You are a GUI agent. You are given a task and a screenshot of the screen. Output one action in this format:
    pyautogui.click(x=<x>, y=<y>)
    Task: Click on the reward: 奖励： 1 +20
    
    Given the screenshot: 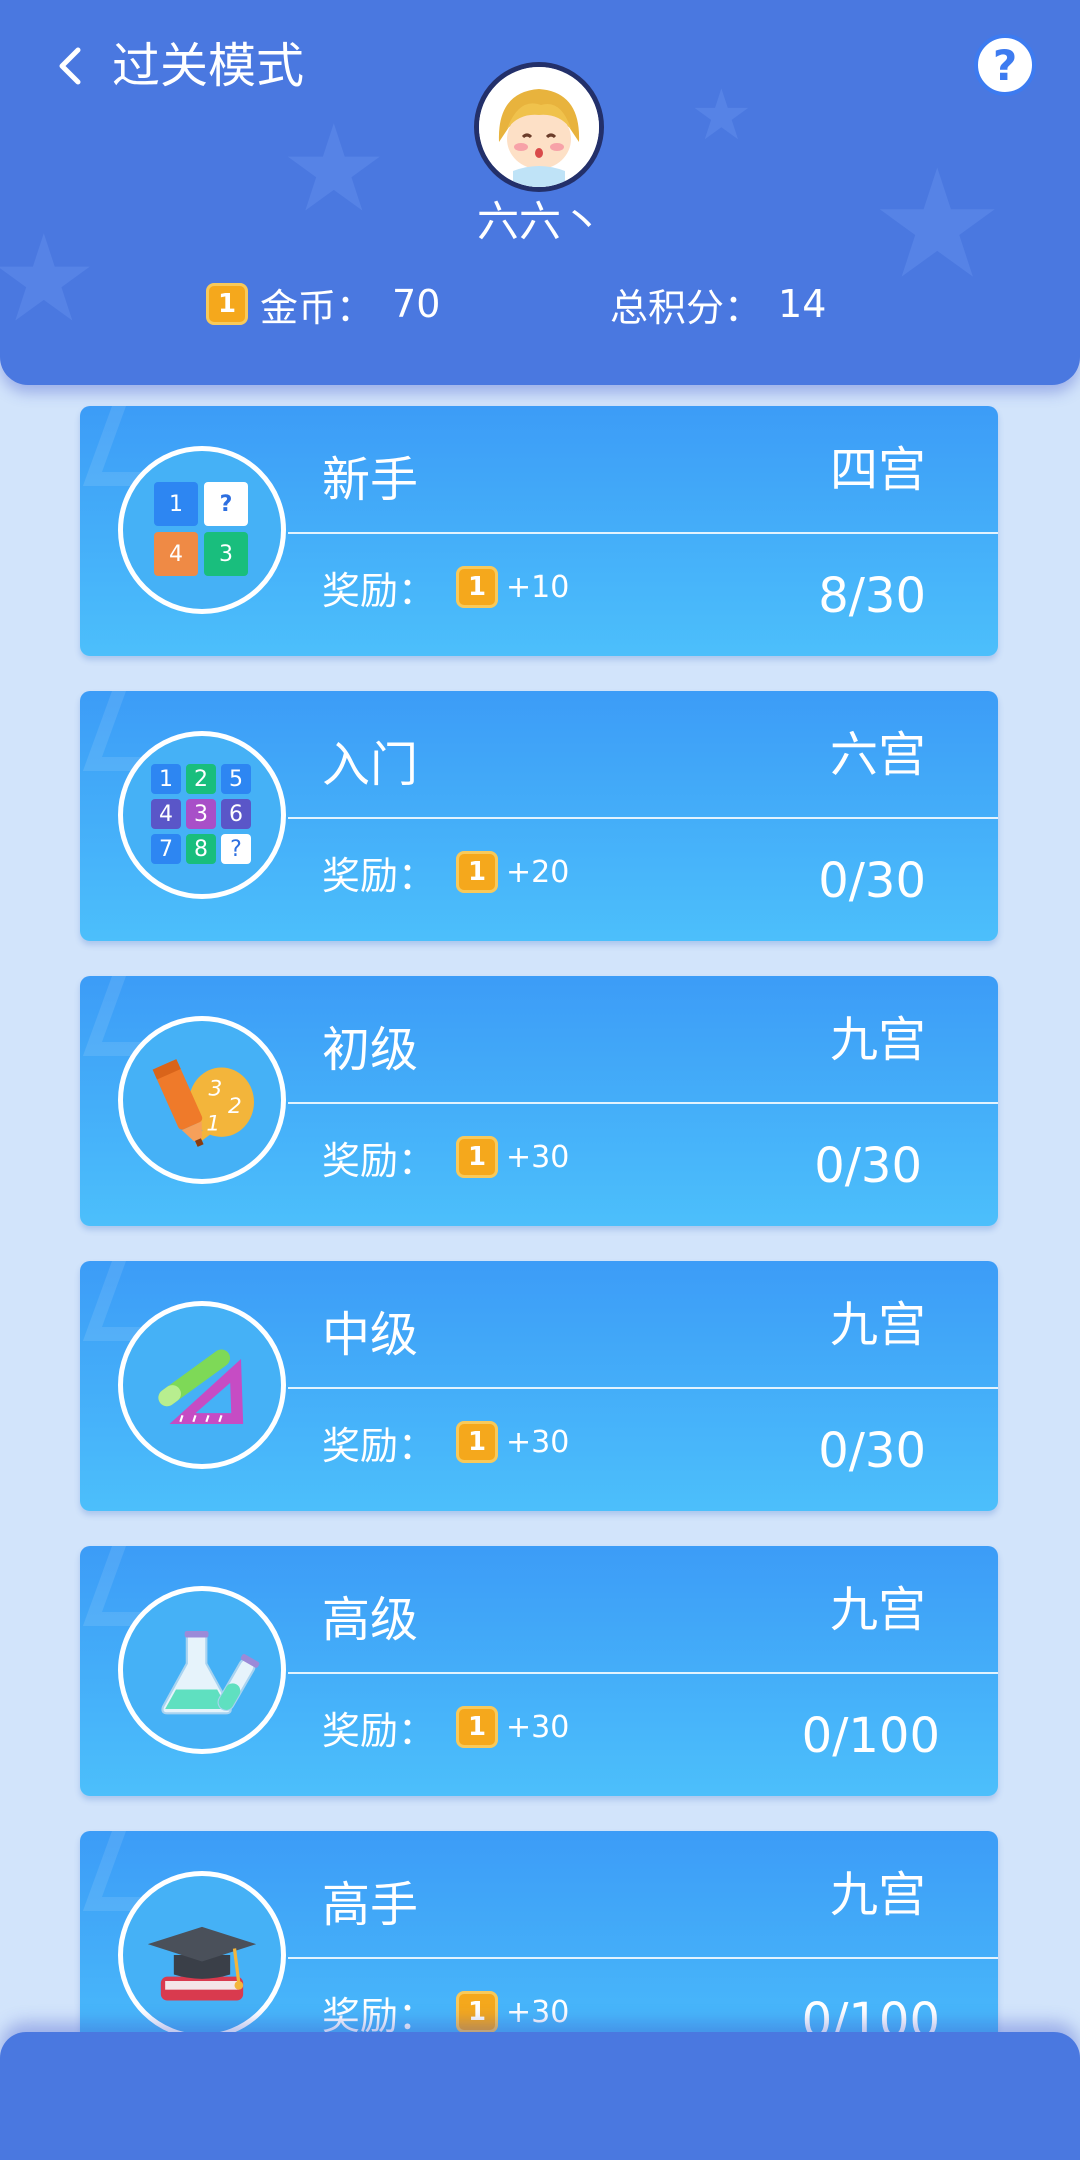 What is the action you would take?
    pyautogui.click(x=445, y=872)
    